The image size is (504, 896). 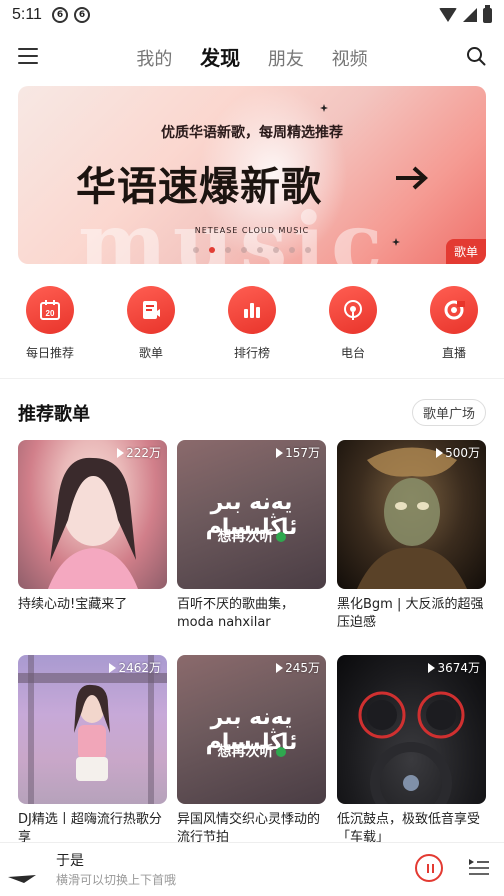 I want to click on signal-icon, so click(x=470, y=15).